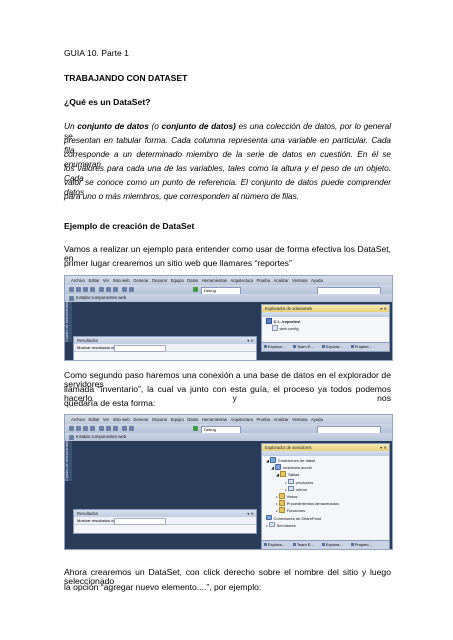  Describe the element at coordinates (299, 481) in the screenshot. I see `tree-item-productos: ▹ productos` at that location.